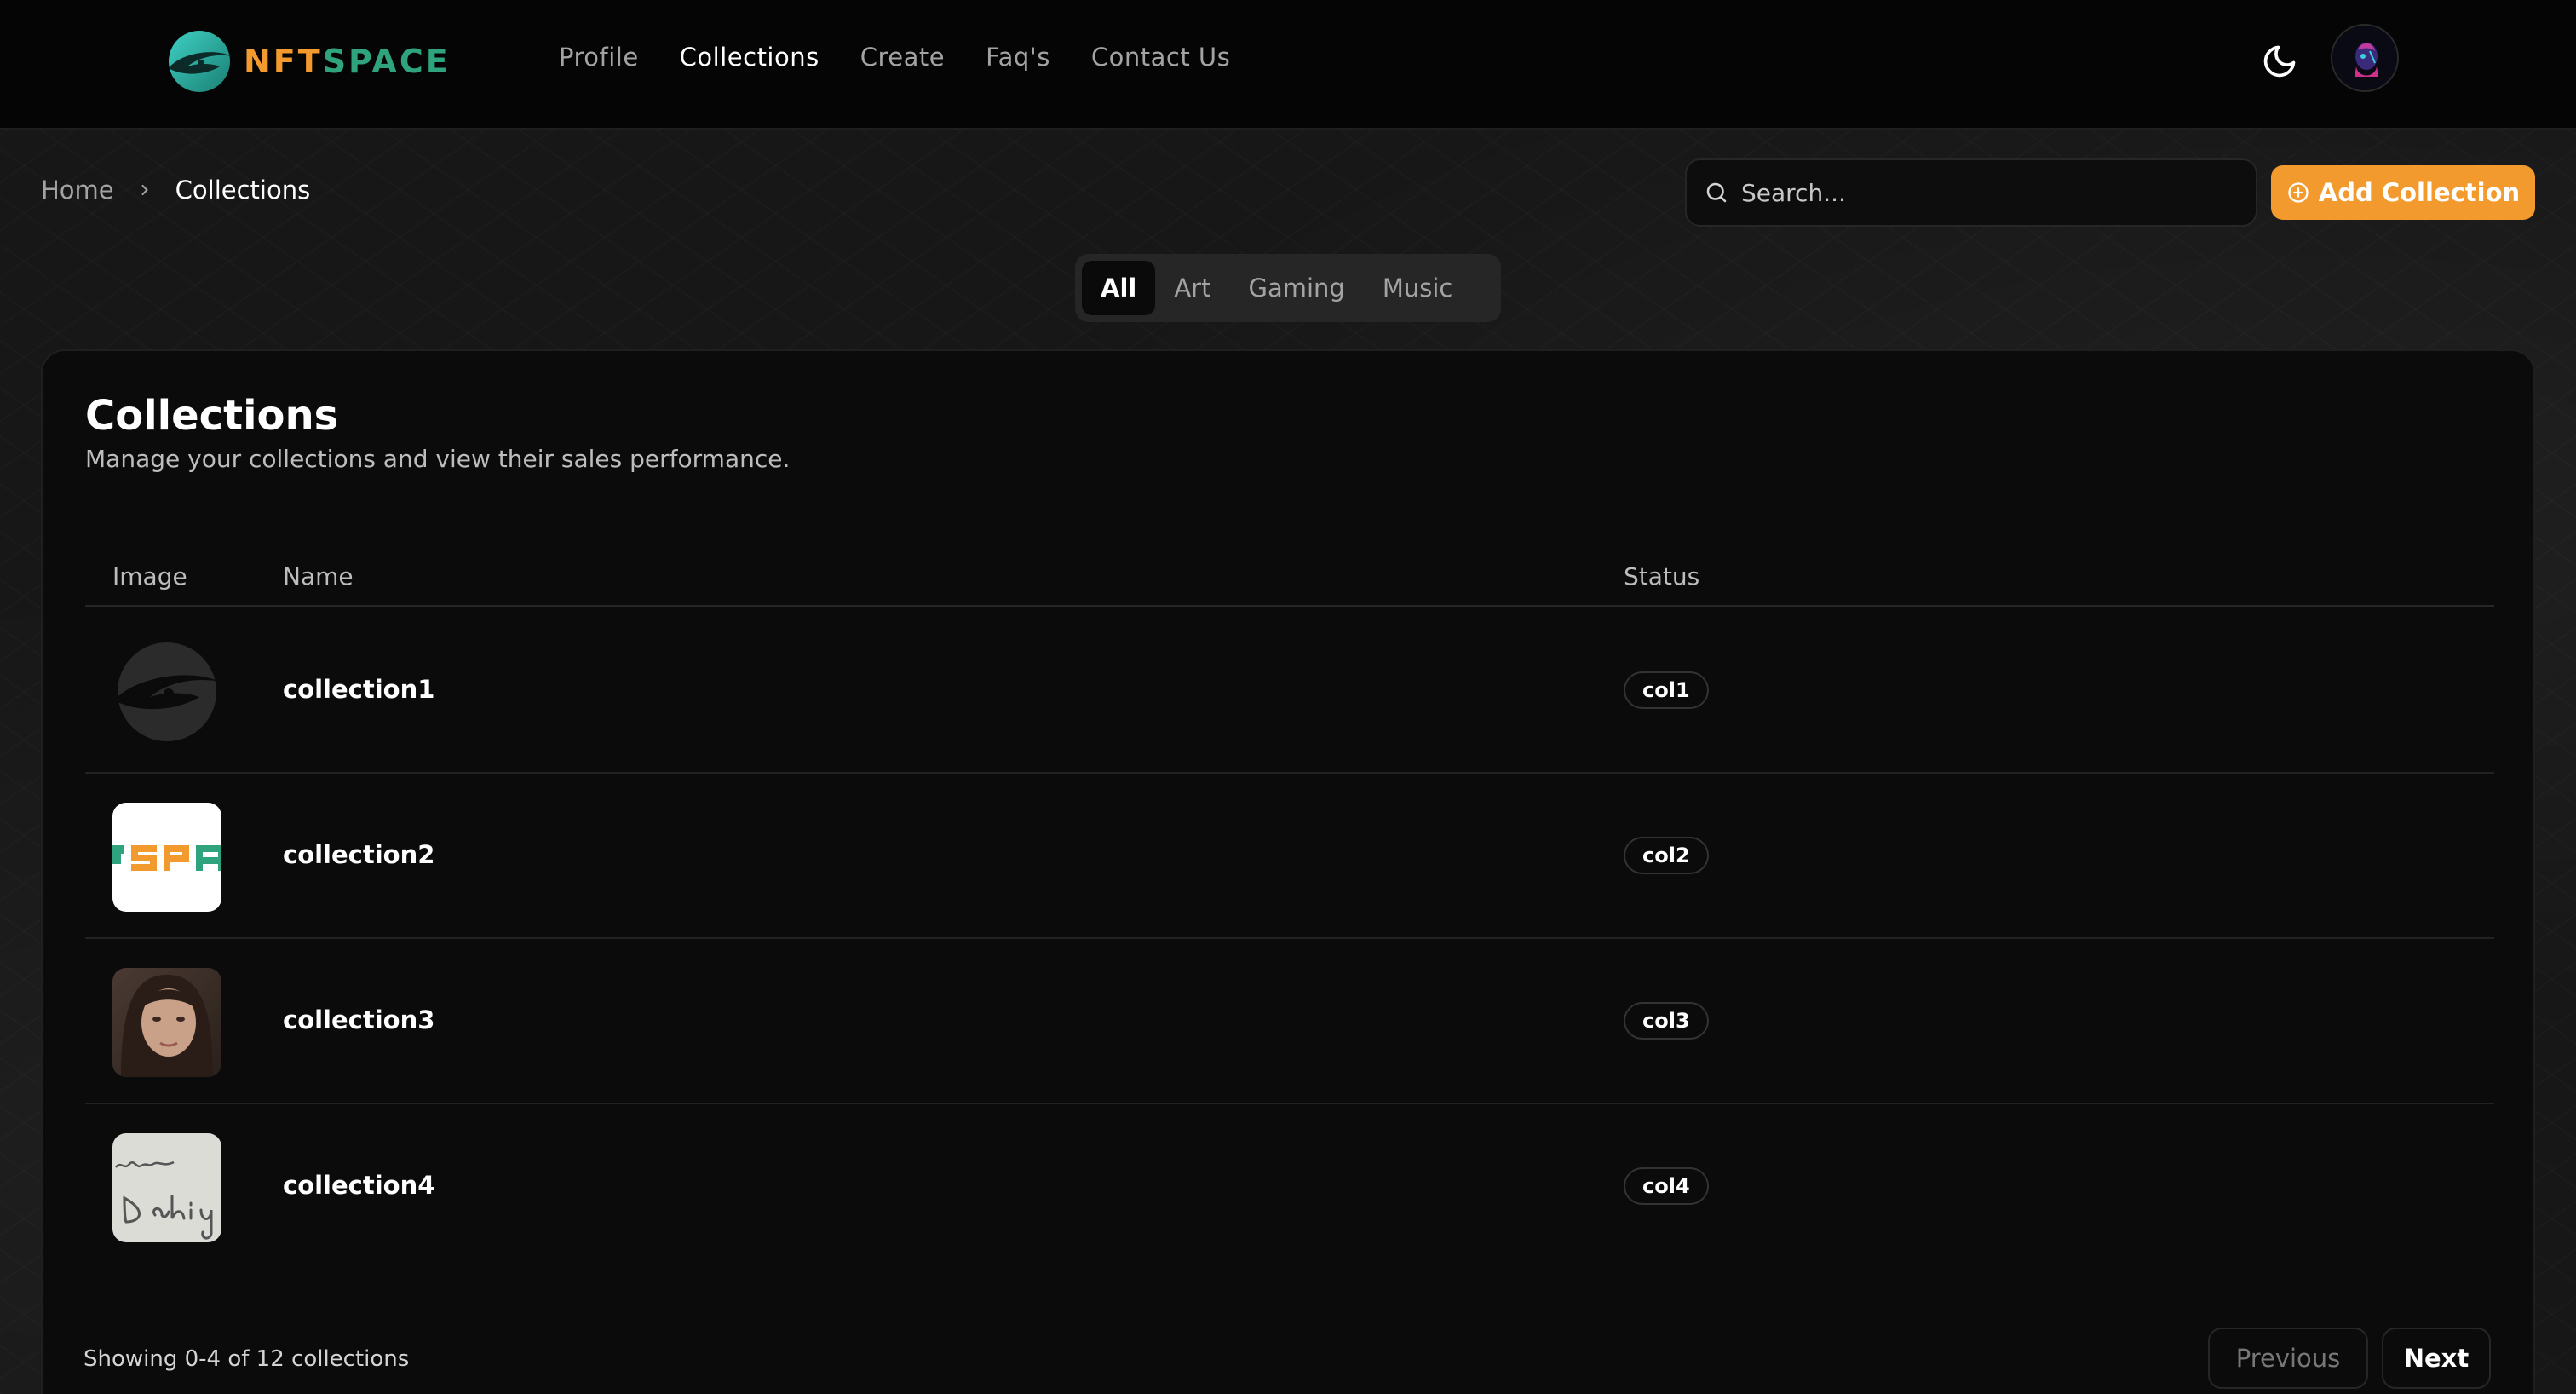  I want to click on collection-name: collection2, so click(359, 854).